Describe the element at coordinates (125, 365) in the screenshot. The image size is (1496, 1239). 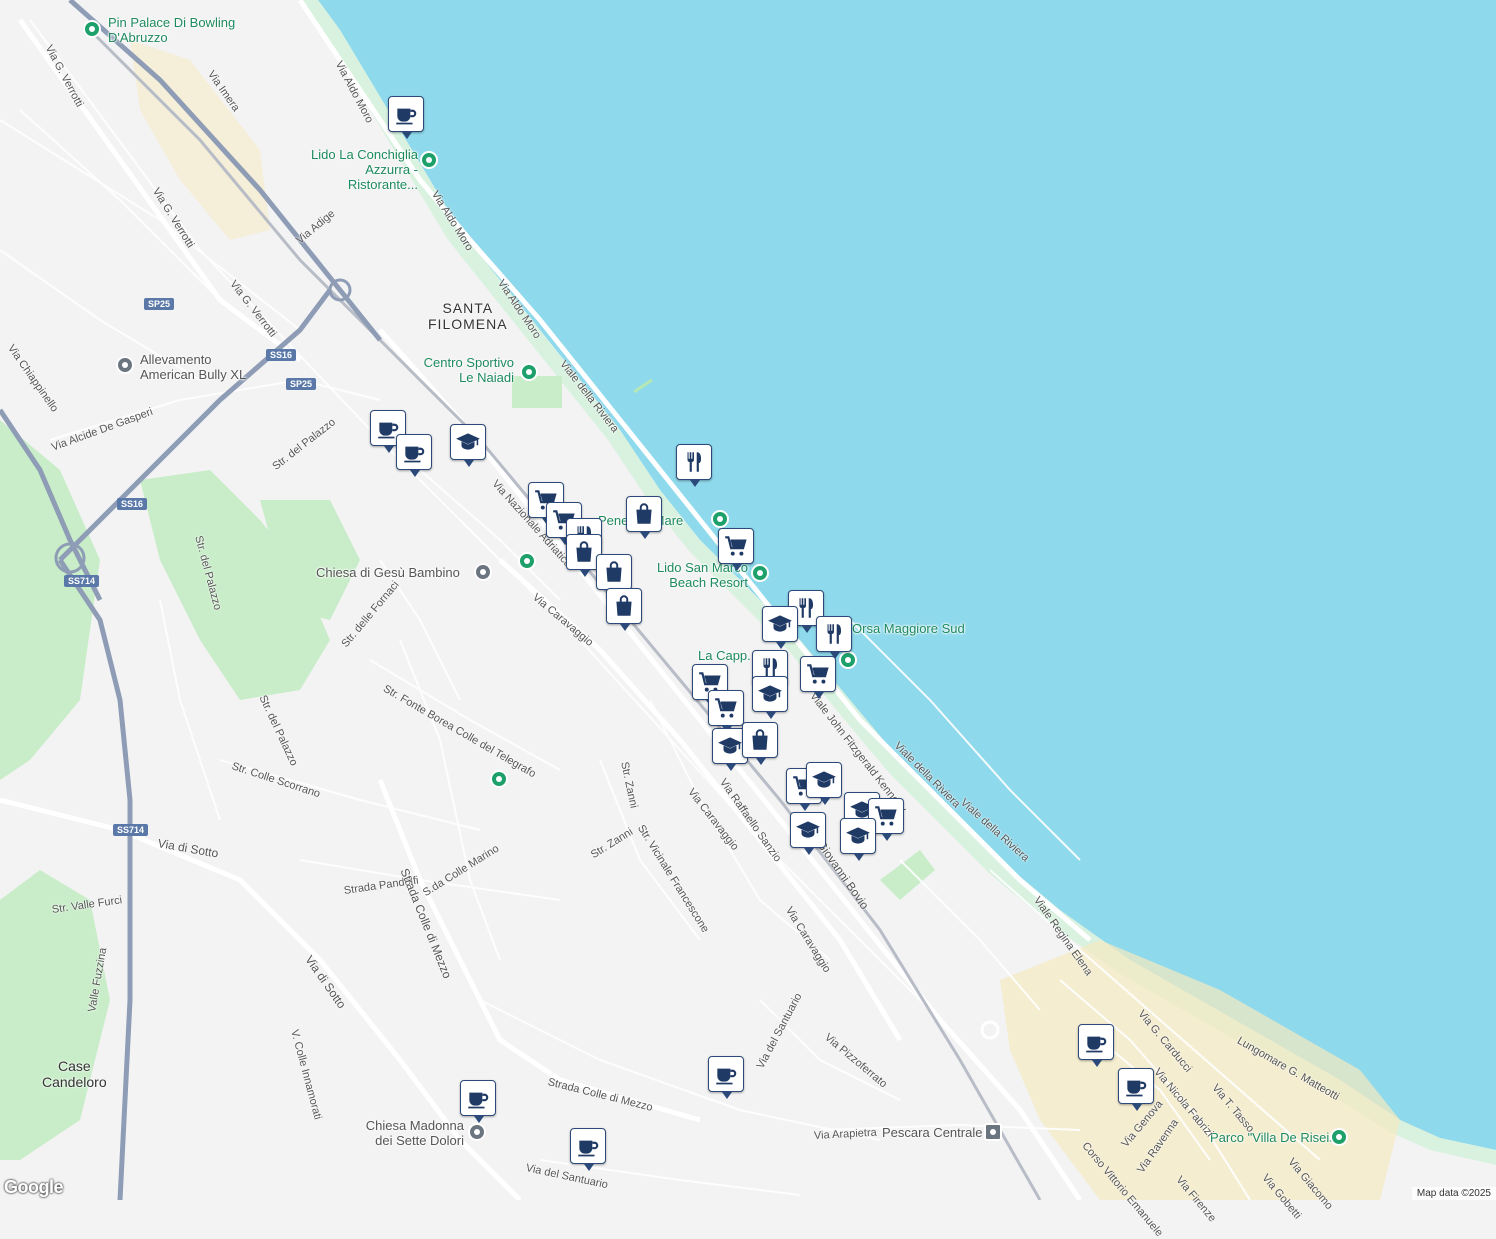
I see `poi-dot-allevamento` at that location.